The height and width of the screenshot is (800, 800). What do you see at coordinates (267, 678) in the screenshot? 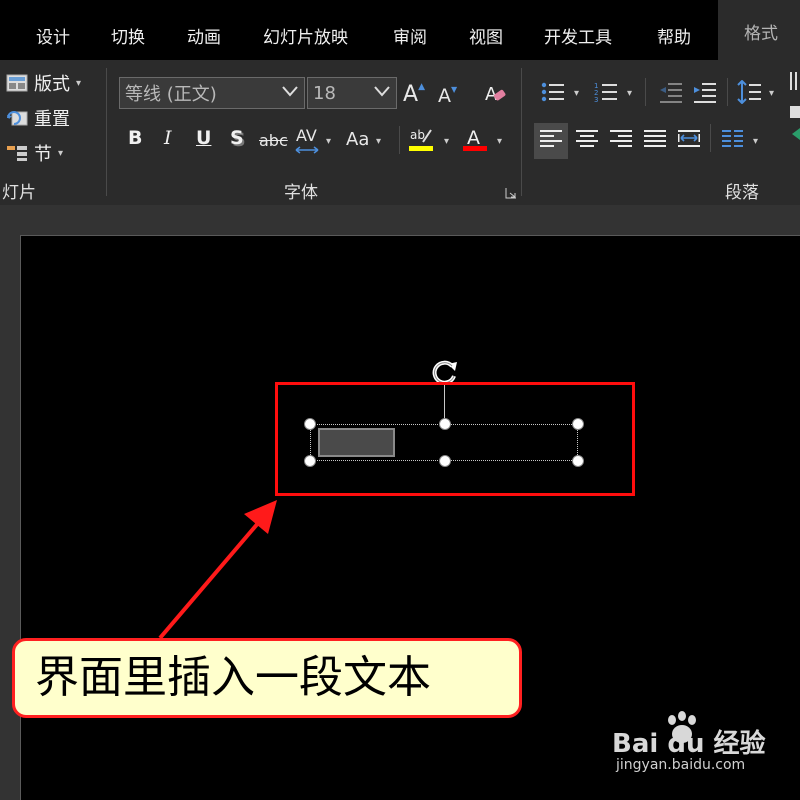
I see `annotation-callout: 界面里插入一段文本` at bounding box center [267, 678].